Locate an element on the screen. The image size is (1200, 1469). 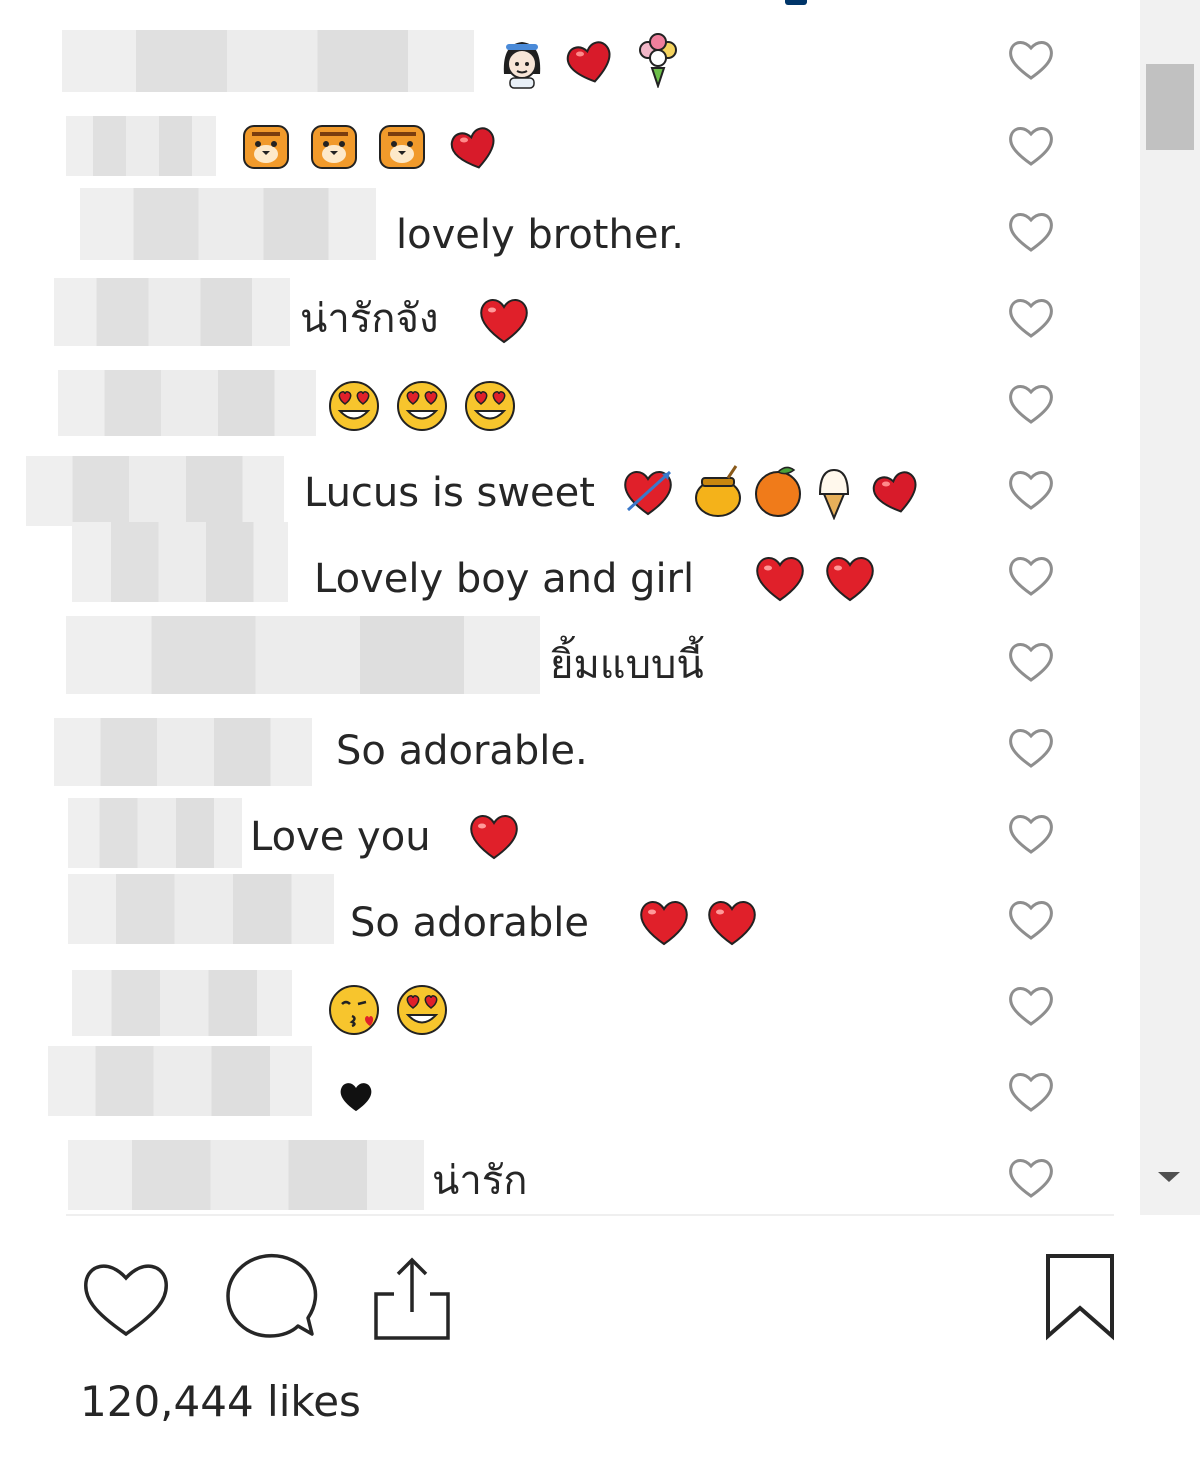
comment-bubble-icon is located at coordinates (271, 1297).